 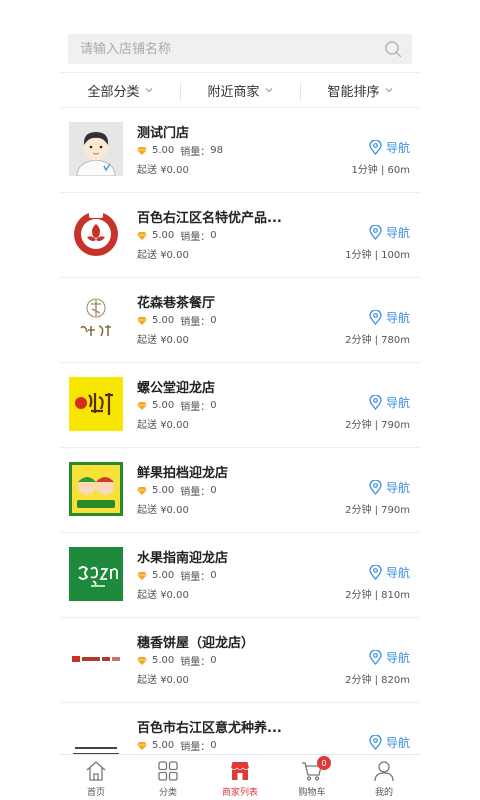 I want to click on store-name: 花森巷茶餐厅, so click(x=176, y=303).